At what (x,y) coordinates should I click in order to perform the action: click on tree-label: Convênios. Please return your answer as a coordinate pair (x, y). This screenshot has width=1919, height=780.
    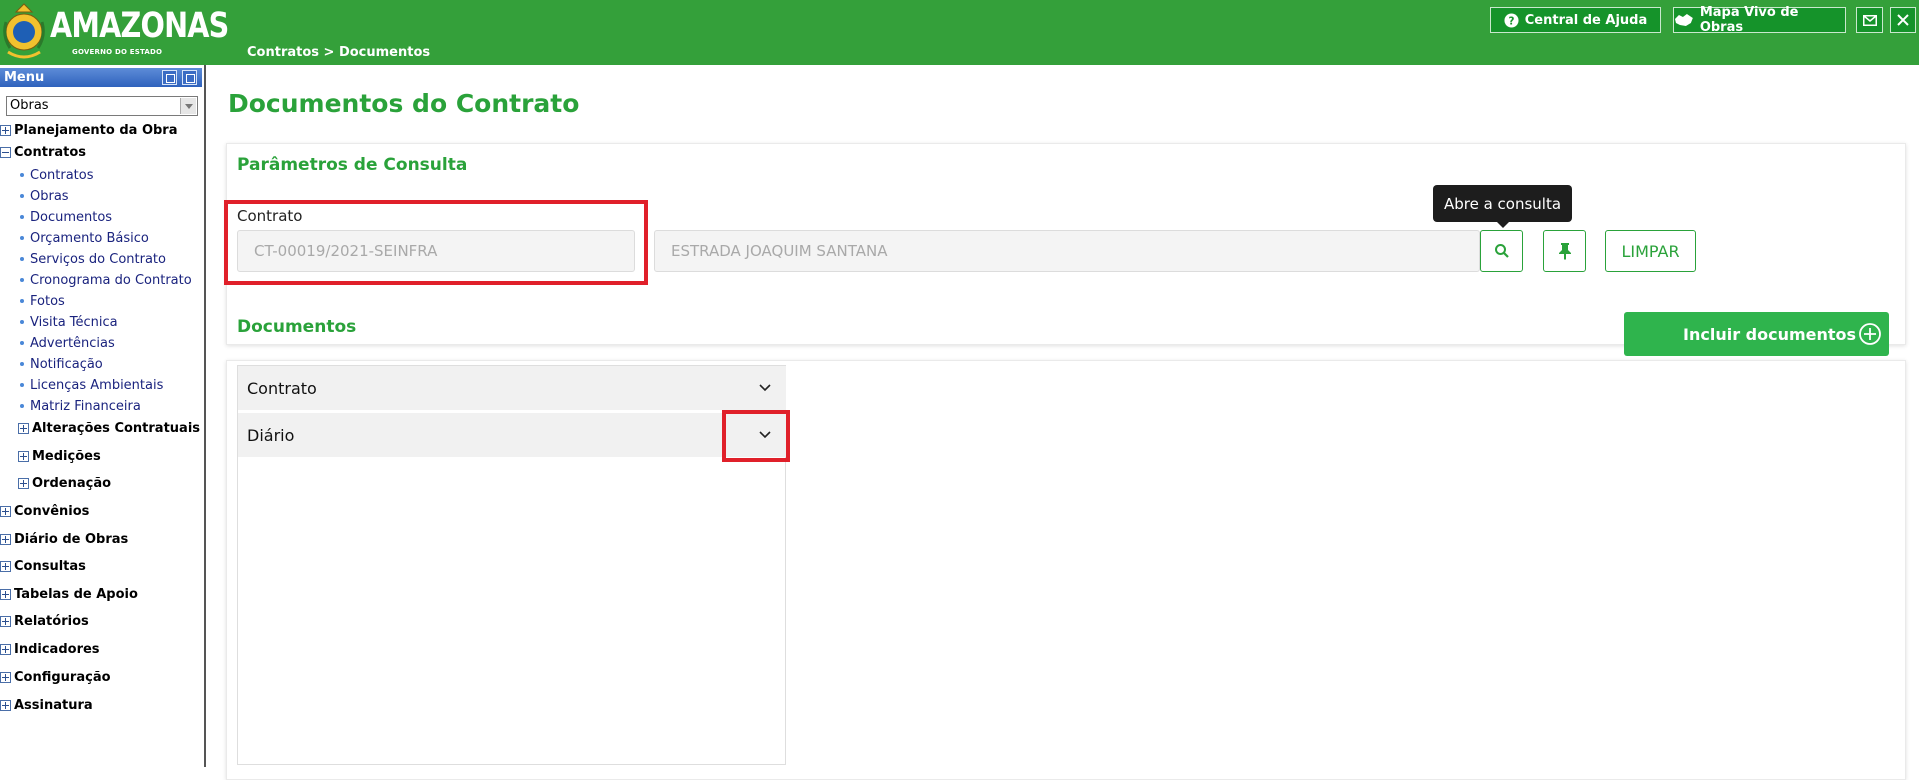
    Looking at the image, I should click on (52, 511).